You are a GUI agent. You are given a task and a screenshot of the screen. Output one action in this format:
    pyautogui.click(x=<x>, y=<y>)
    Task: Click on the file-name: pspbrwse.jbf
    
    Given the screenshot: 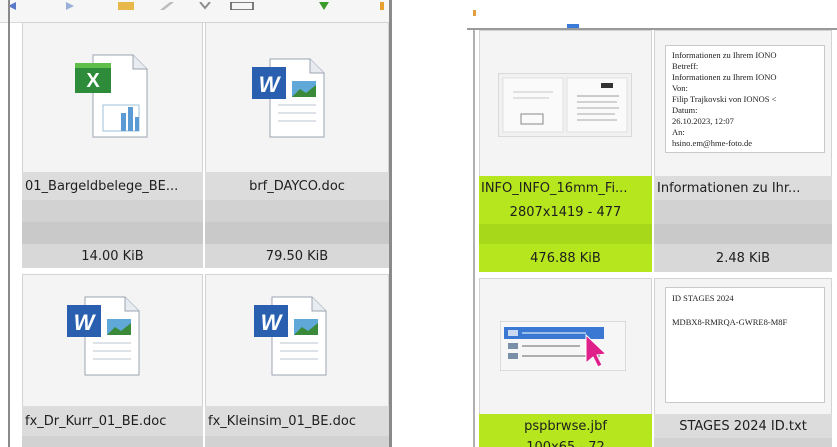 What is the action you would take?
    pyautogui.click(x=565, y=426)
    